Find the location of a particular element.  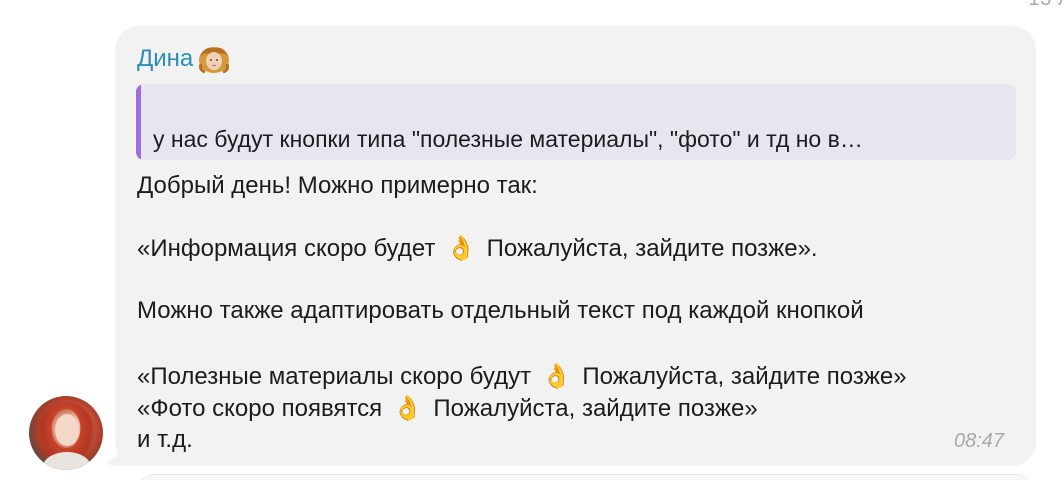

avatar is located at coordinates (66, 433).